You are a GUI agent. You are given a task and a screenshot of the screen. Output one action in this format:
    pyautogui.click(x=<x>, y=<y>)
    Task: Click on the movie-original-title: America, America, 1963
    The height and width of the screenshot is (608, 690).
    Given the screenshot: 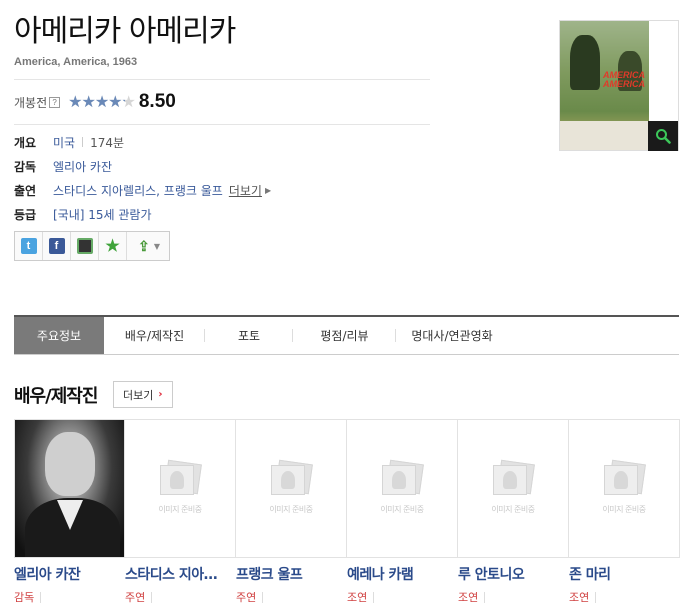 What is the action you would take?
    pyautogui.click(x=76, y=62)
    